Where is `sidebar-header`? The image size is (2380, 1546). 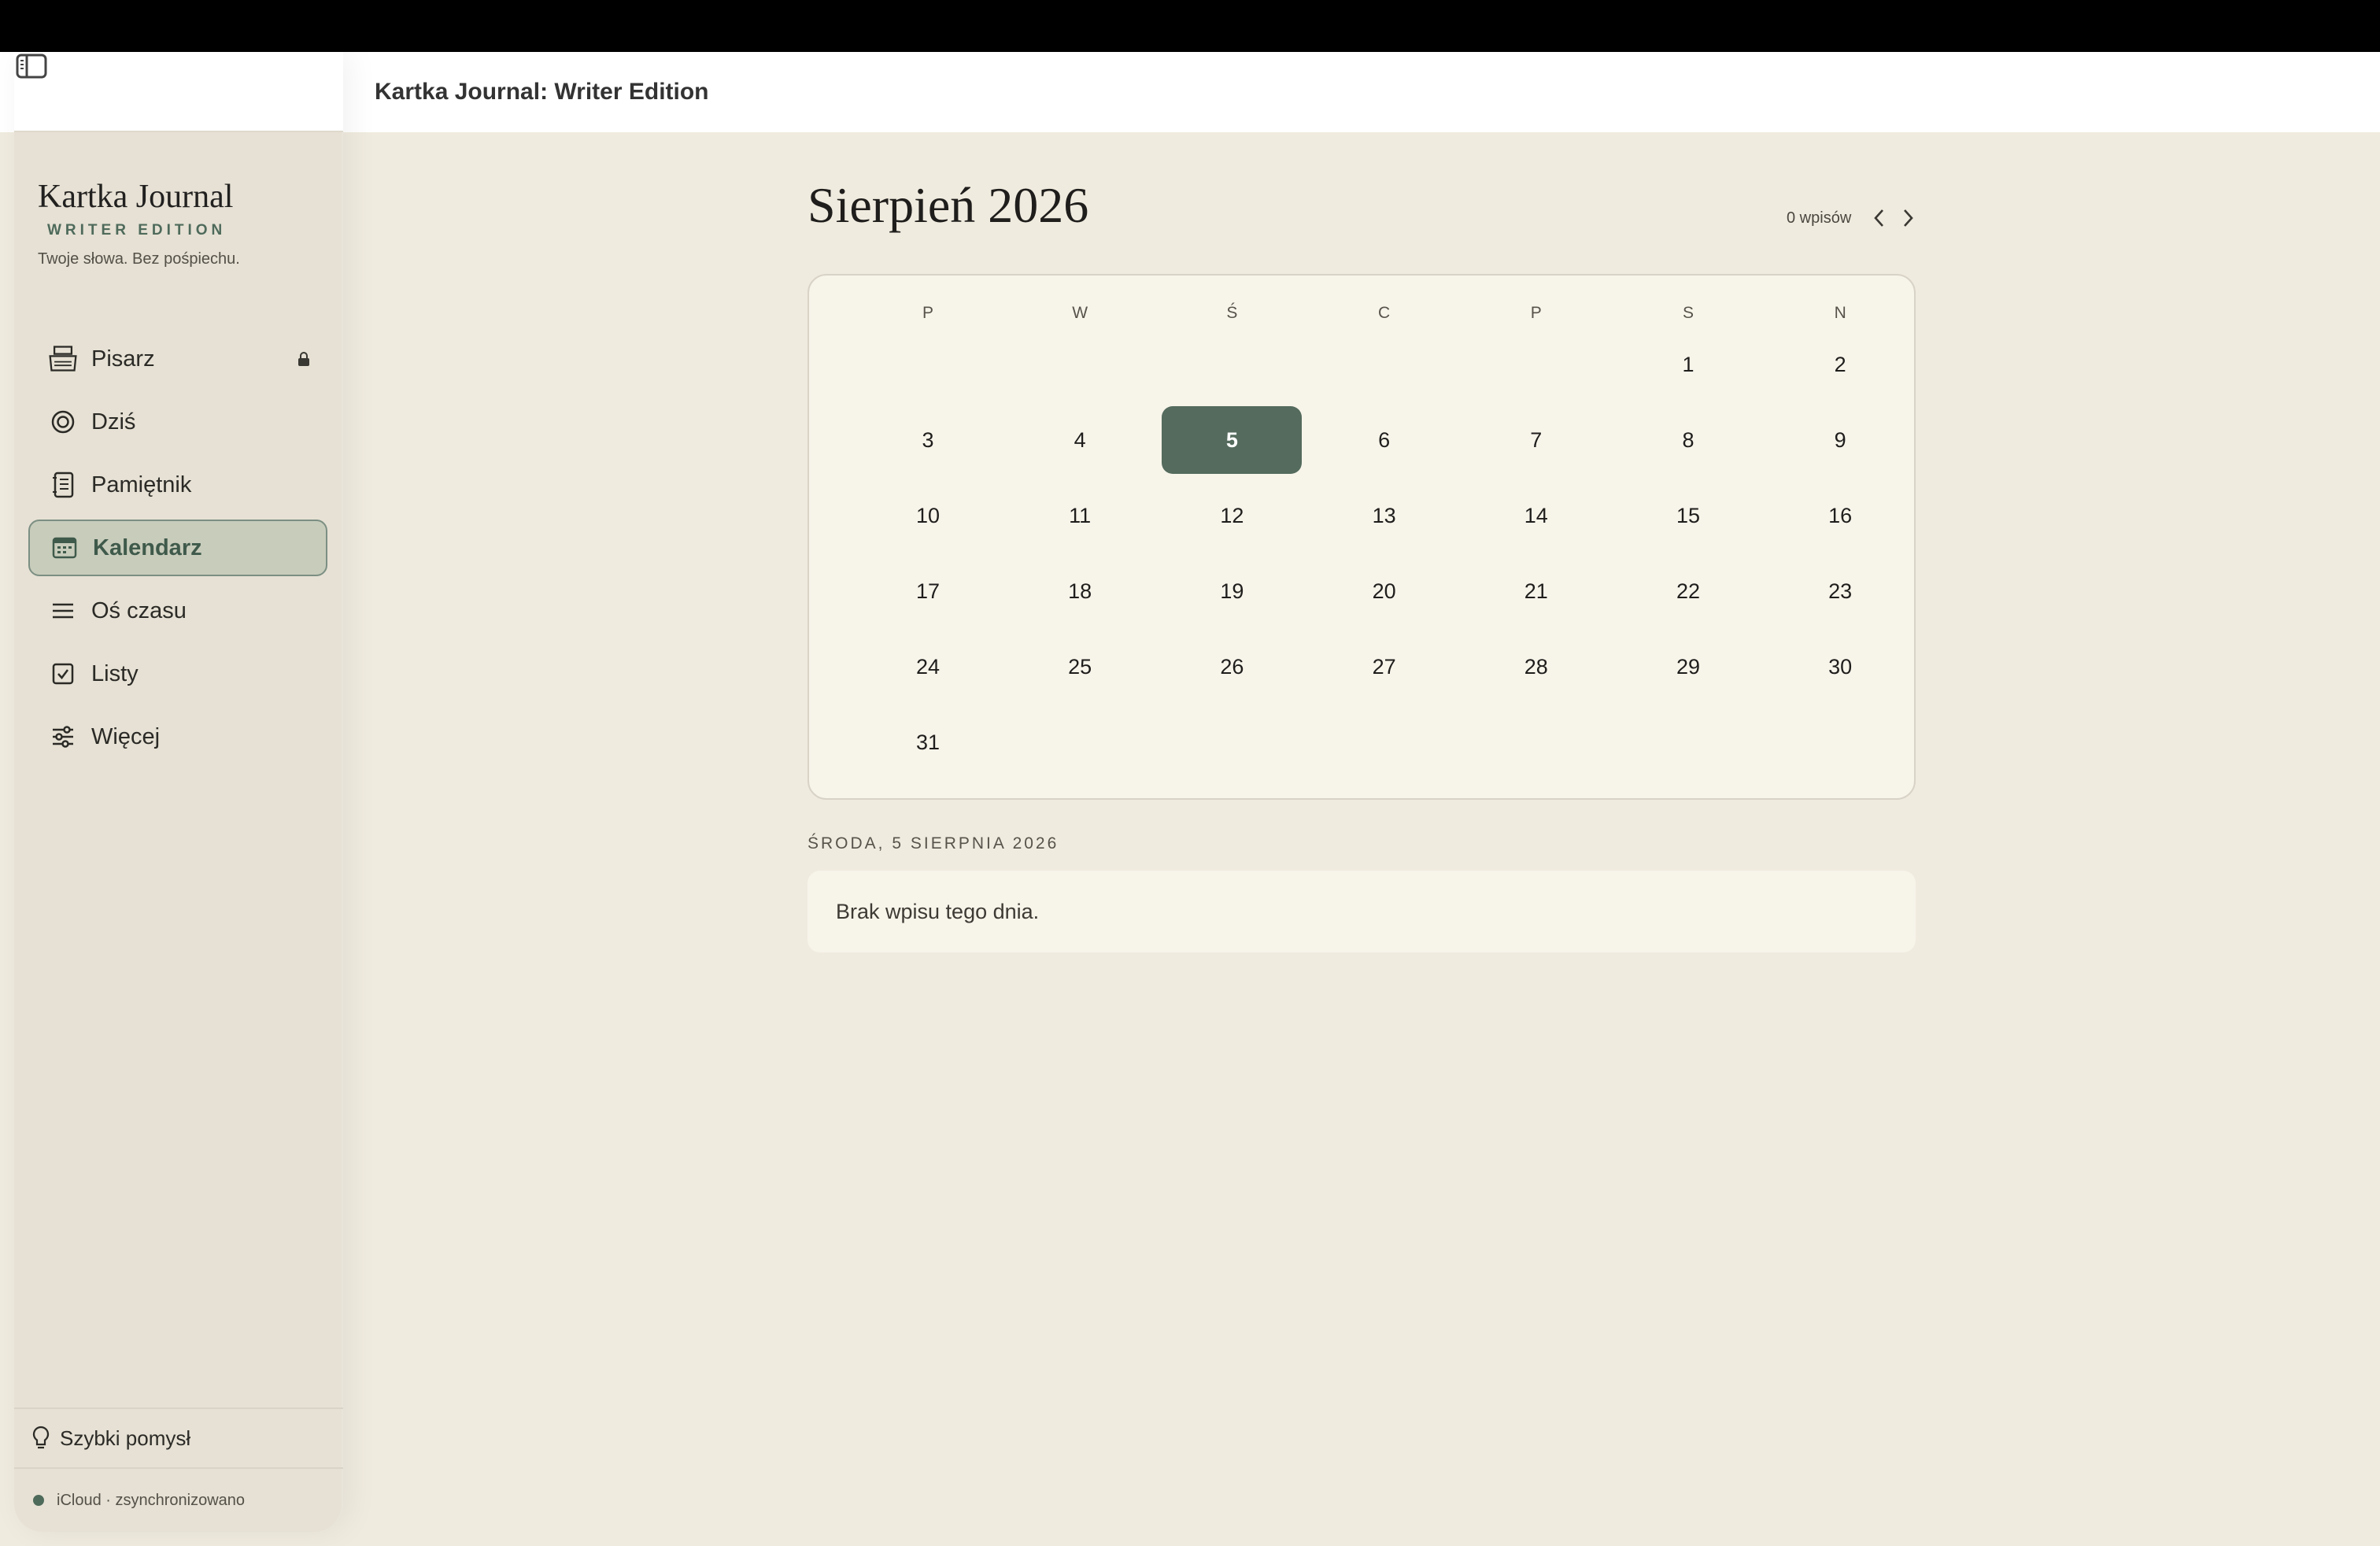
sidebar-header is located at coordinates (178, 92).